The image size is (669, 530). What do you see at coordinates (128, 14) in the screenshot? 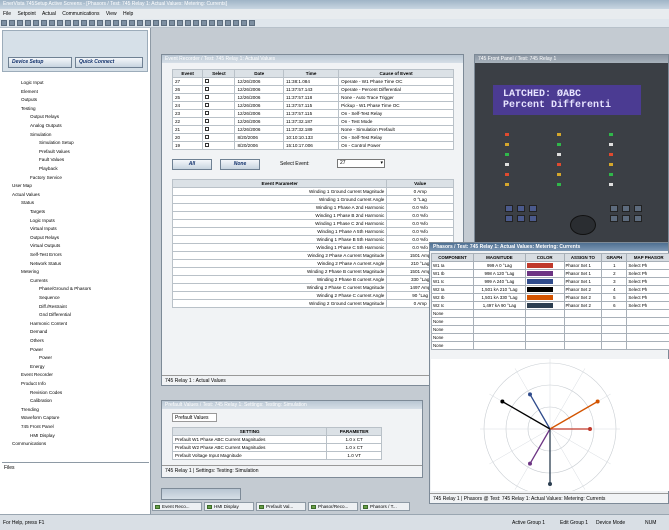
I see `menu-help: Help` at bounding box center [128, 14].